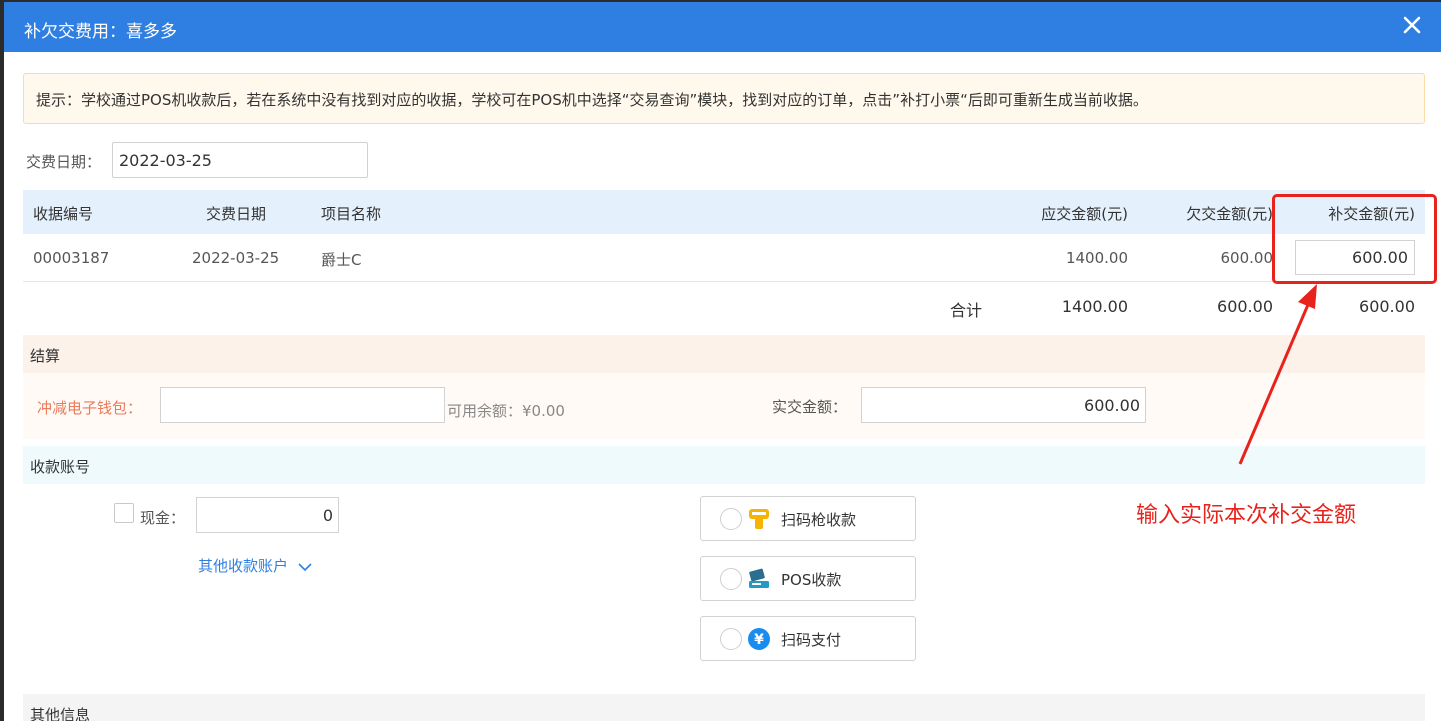 The width and height of the screenshot is (1441, 721). What do you see at coordinates (722, 27) in the screenshot?
I see `dialog-titlebar: 补欠交费用：喜多多` at bounding box center [722, 27].